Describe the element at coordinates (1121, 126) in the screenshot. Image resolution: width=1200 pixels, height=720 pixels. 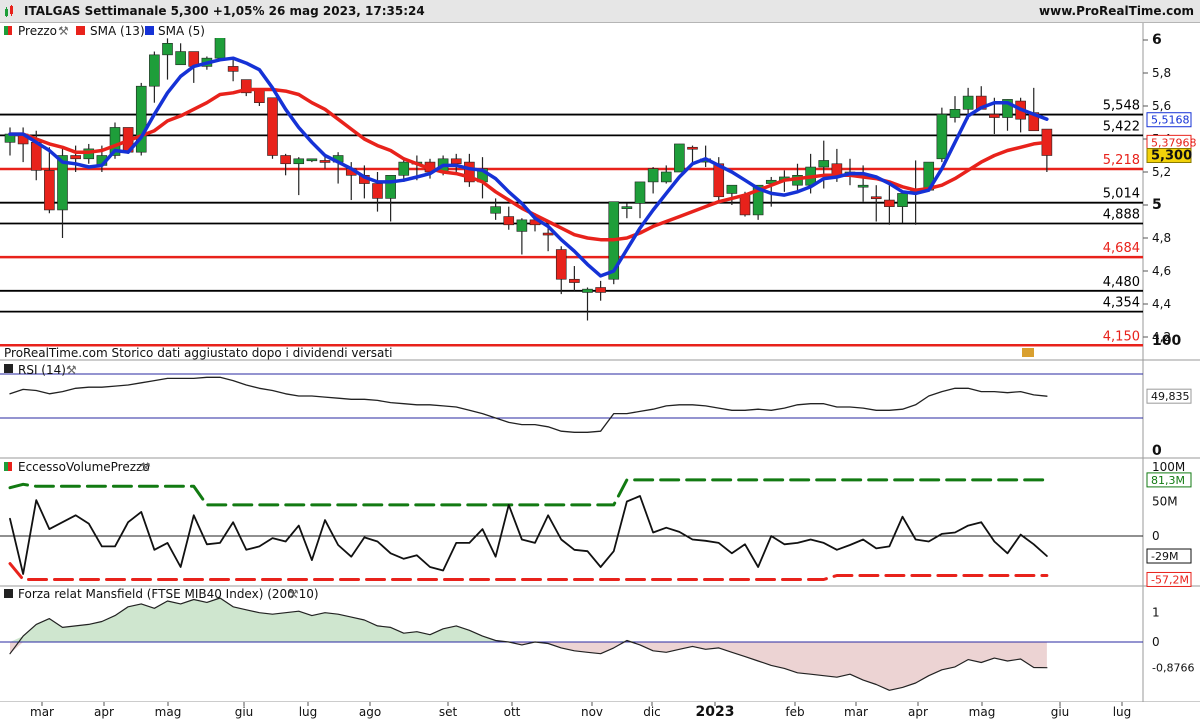
I see `support-level-label: 5,422` at that location.